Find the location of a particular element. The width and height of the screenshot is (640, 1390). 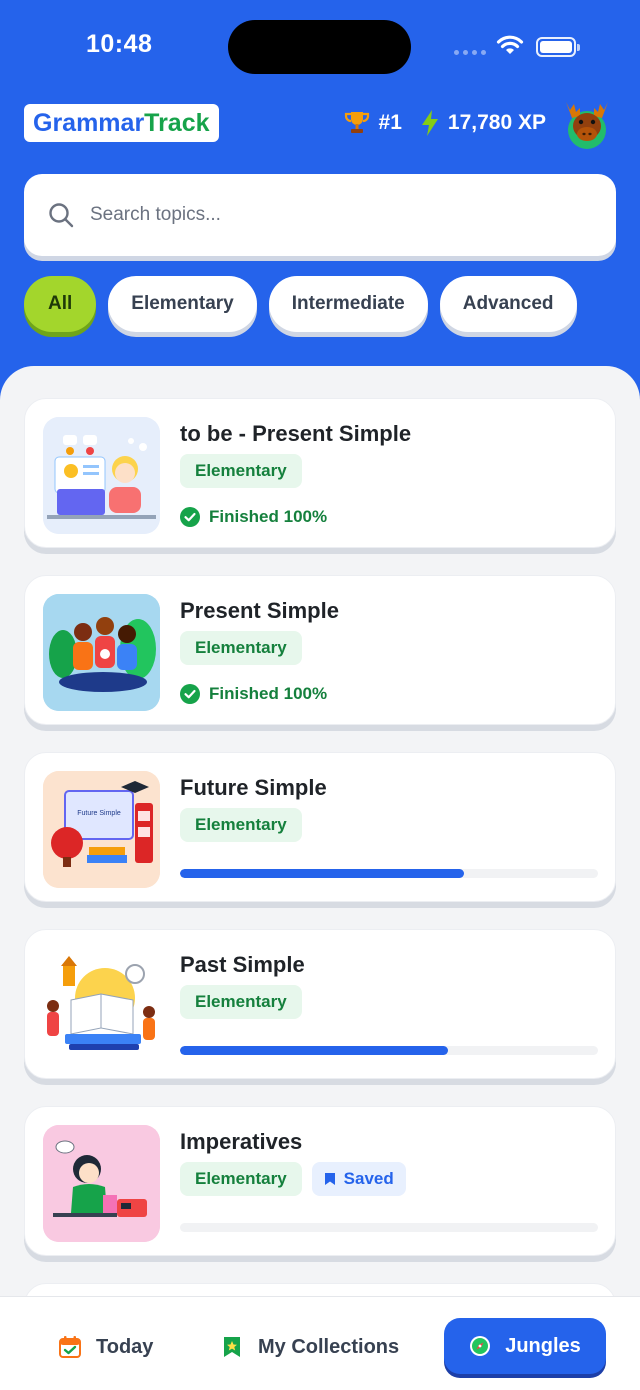

tab-my-collections: My Collections is located at coordinates (309, 1347).